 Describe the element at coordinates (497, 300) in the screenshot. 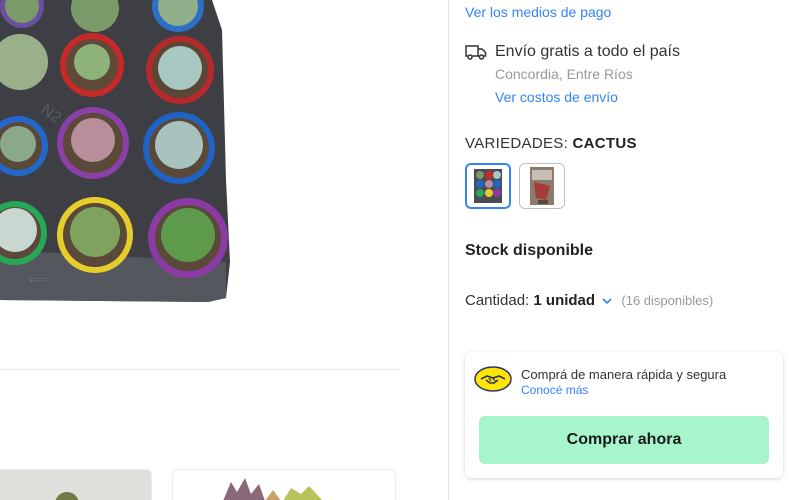

I see `quantity-label: Cantidad:` at that location.